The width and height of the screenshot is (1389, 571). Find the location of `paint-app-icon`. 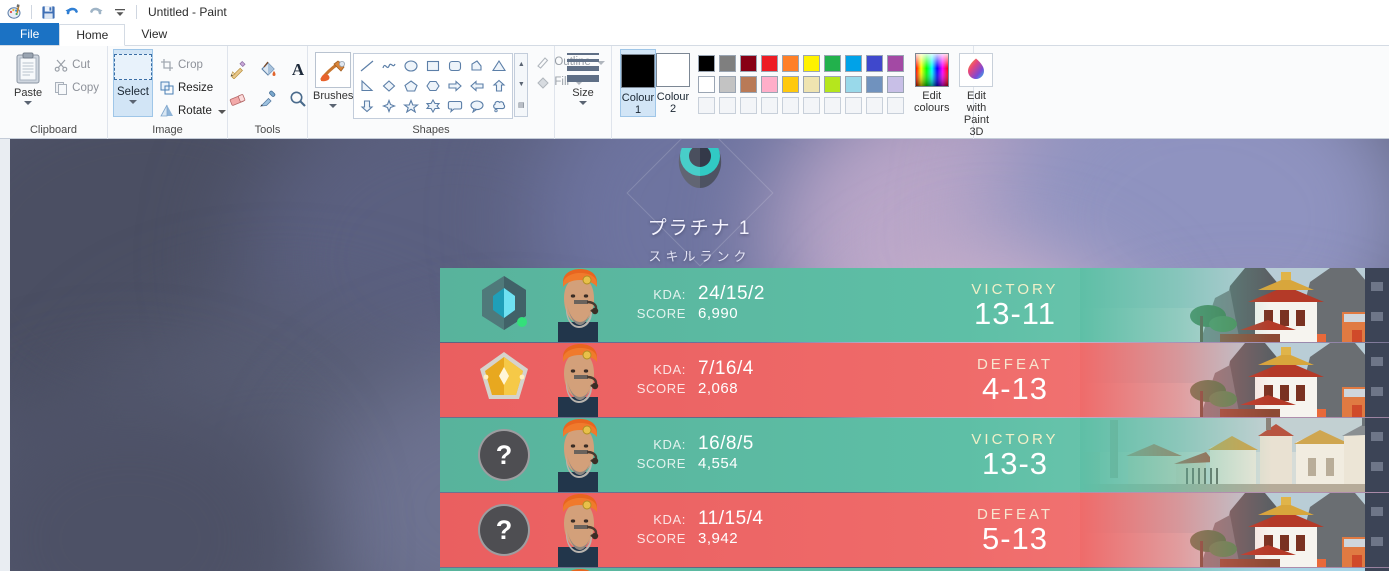

paint-app-icon is located at coordinates (15, 12).